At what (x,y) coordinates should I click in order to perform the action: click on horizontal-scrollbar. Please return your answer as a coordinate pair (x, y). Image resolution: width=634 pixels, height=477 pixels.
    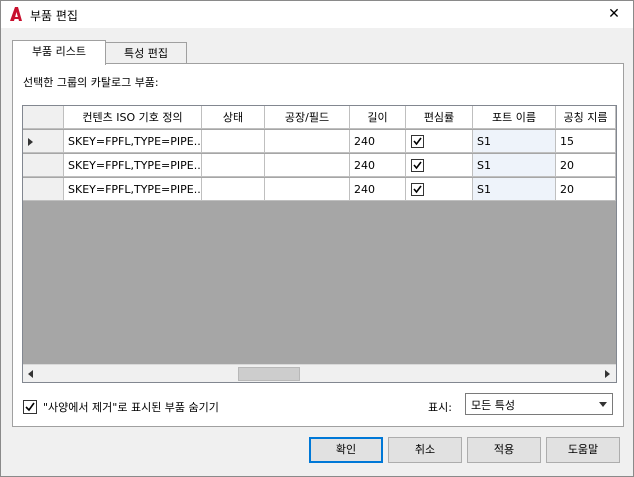
    Looking at the image, I should click on (319, 373).